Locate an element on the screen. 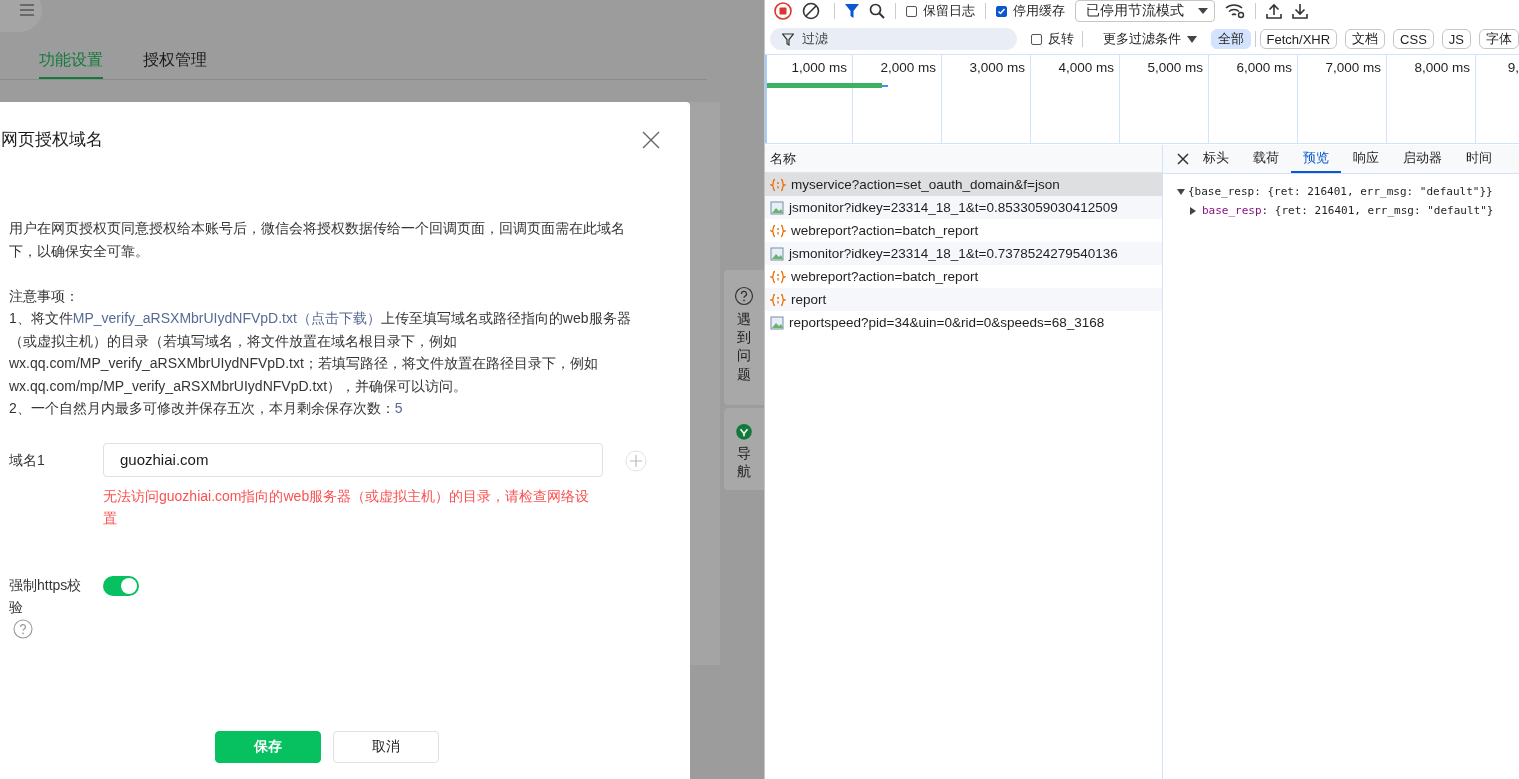  description-text: 用户在网页授权页同意授权给本账号后，微信会将授权数据传给一个回调页面，回调页面需在此域名下，以确保安全可靠。 is located at coordinates (317, 240).